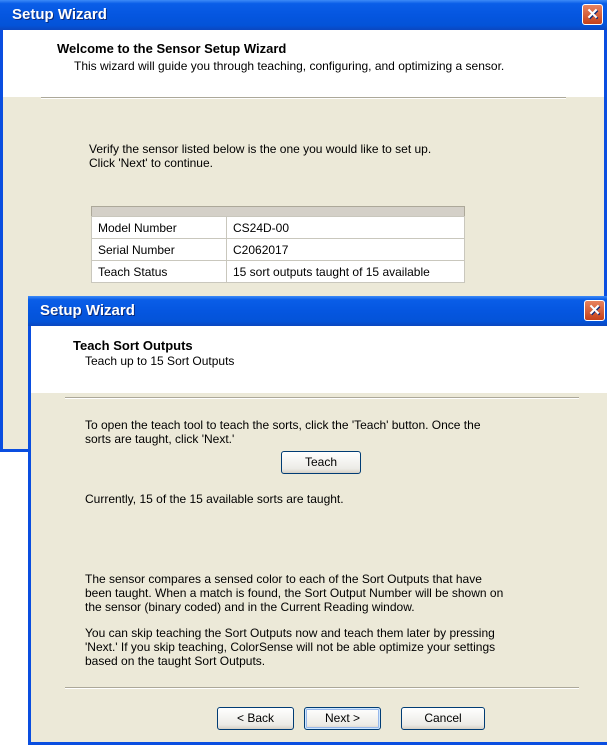 Image resolution: width=607 pixels, height=745 pixels. I want to click on cancel-button: Cancel, so click(443, 718).